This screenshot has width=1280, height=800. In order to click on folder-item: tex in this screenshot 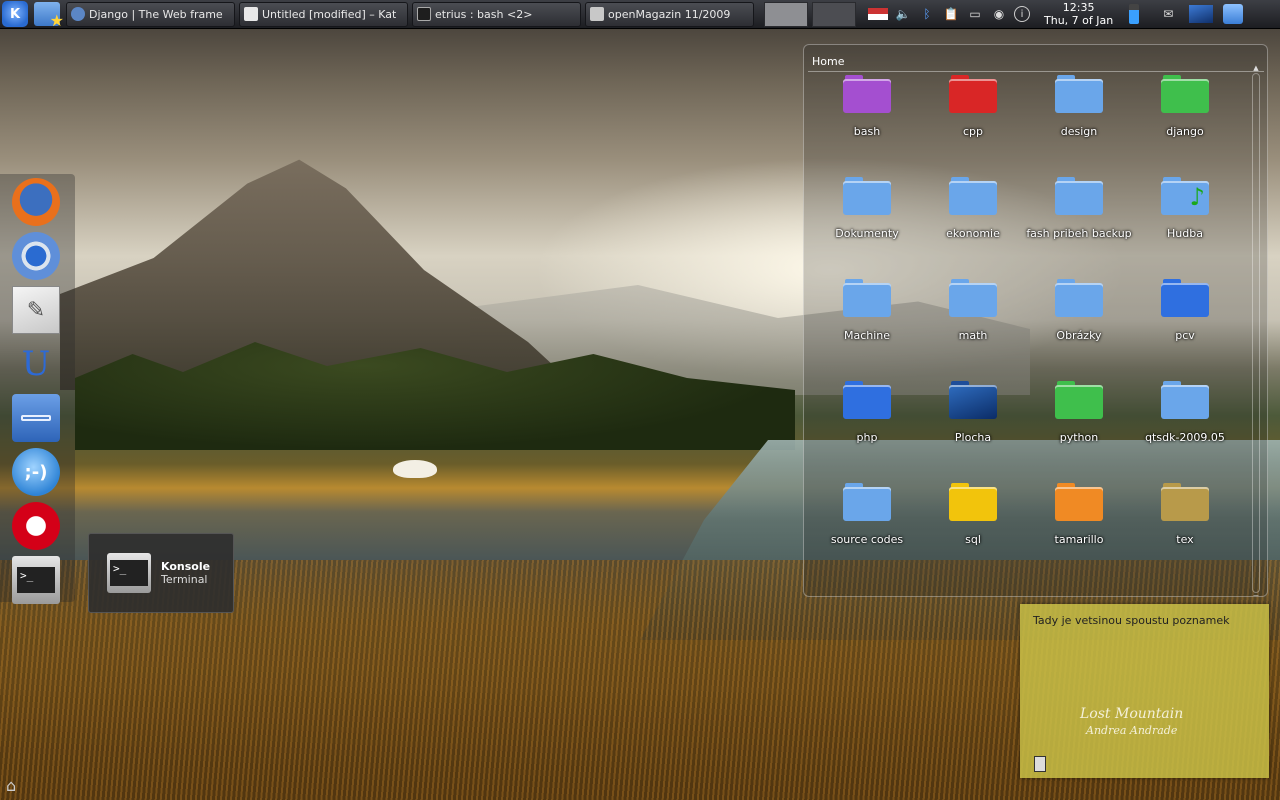, I will do `click(1185, 514)`.